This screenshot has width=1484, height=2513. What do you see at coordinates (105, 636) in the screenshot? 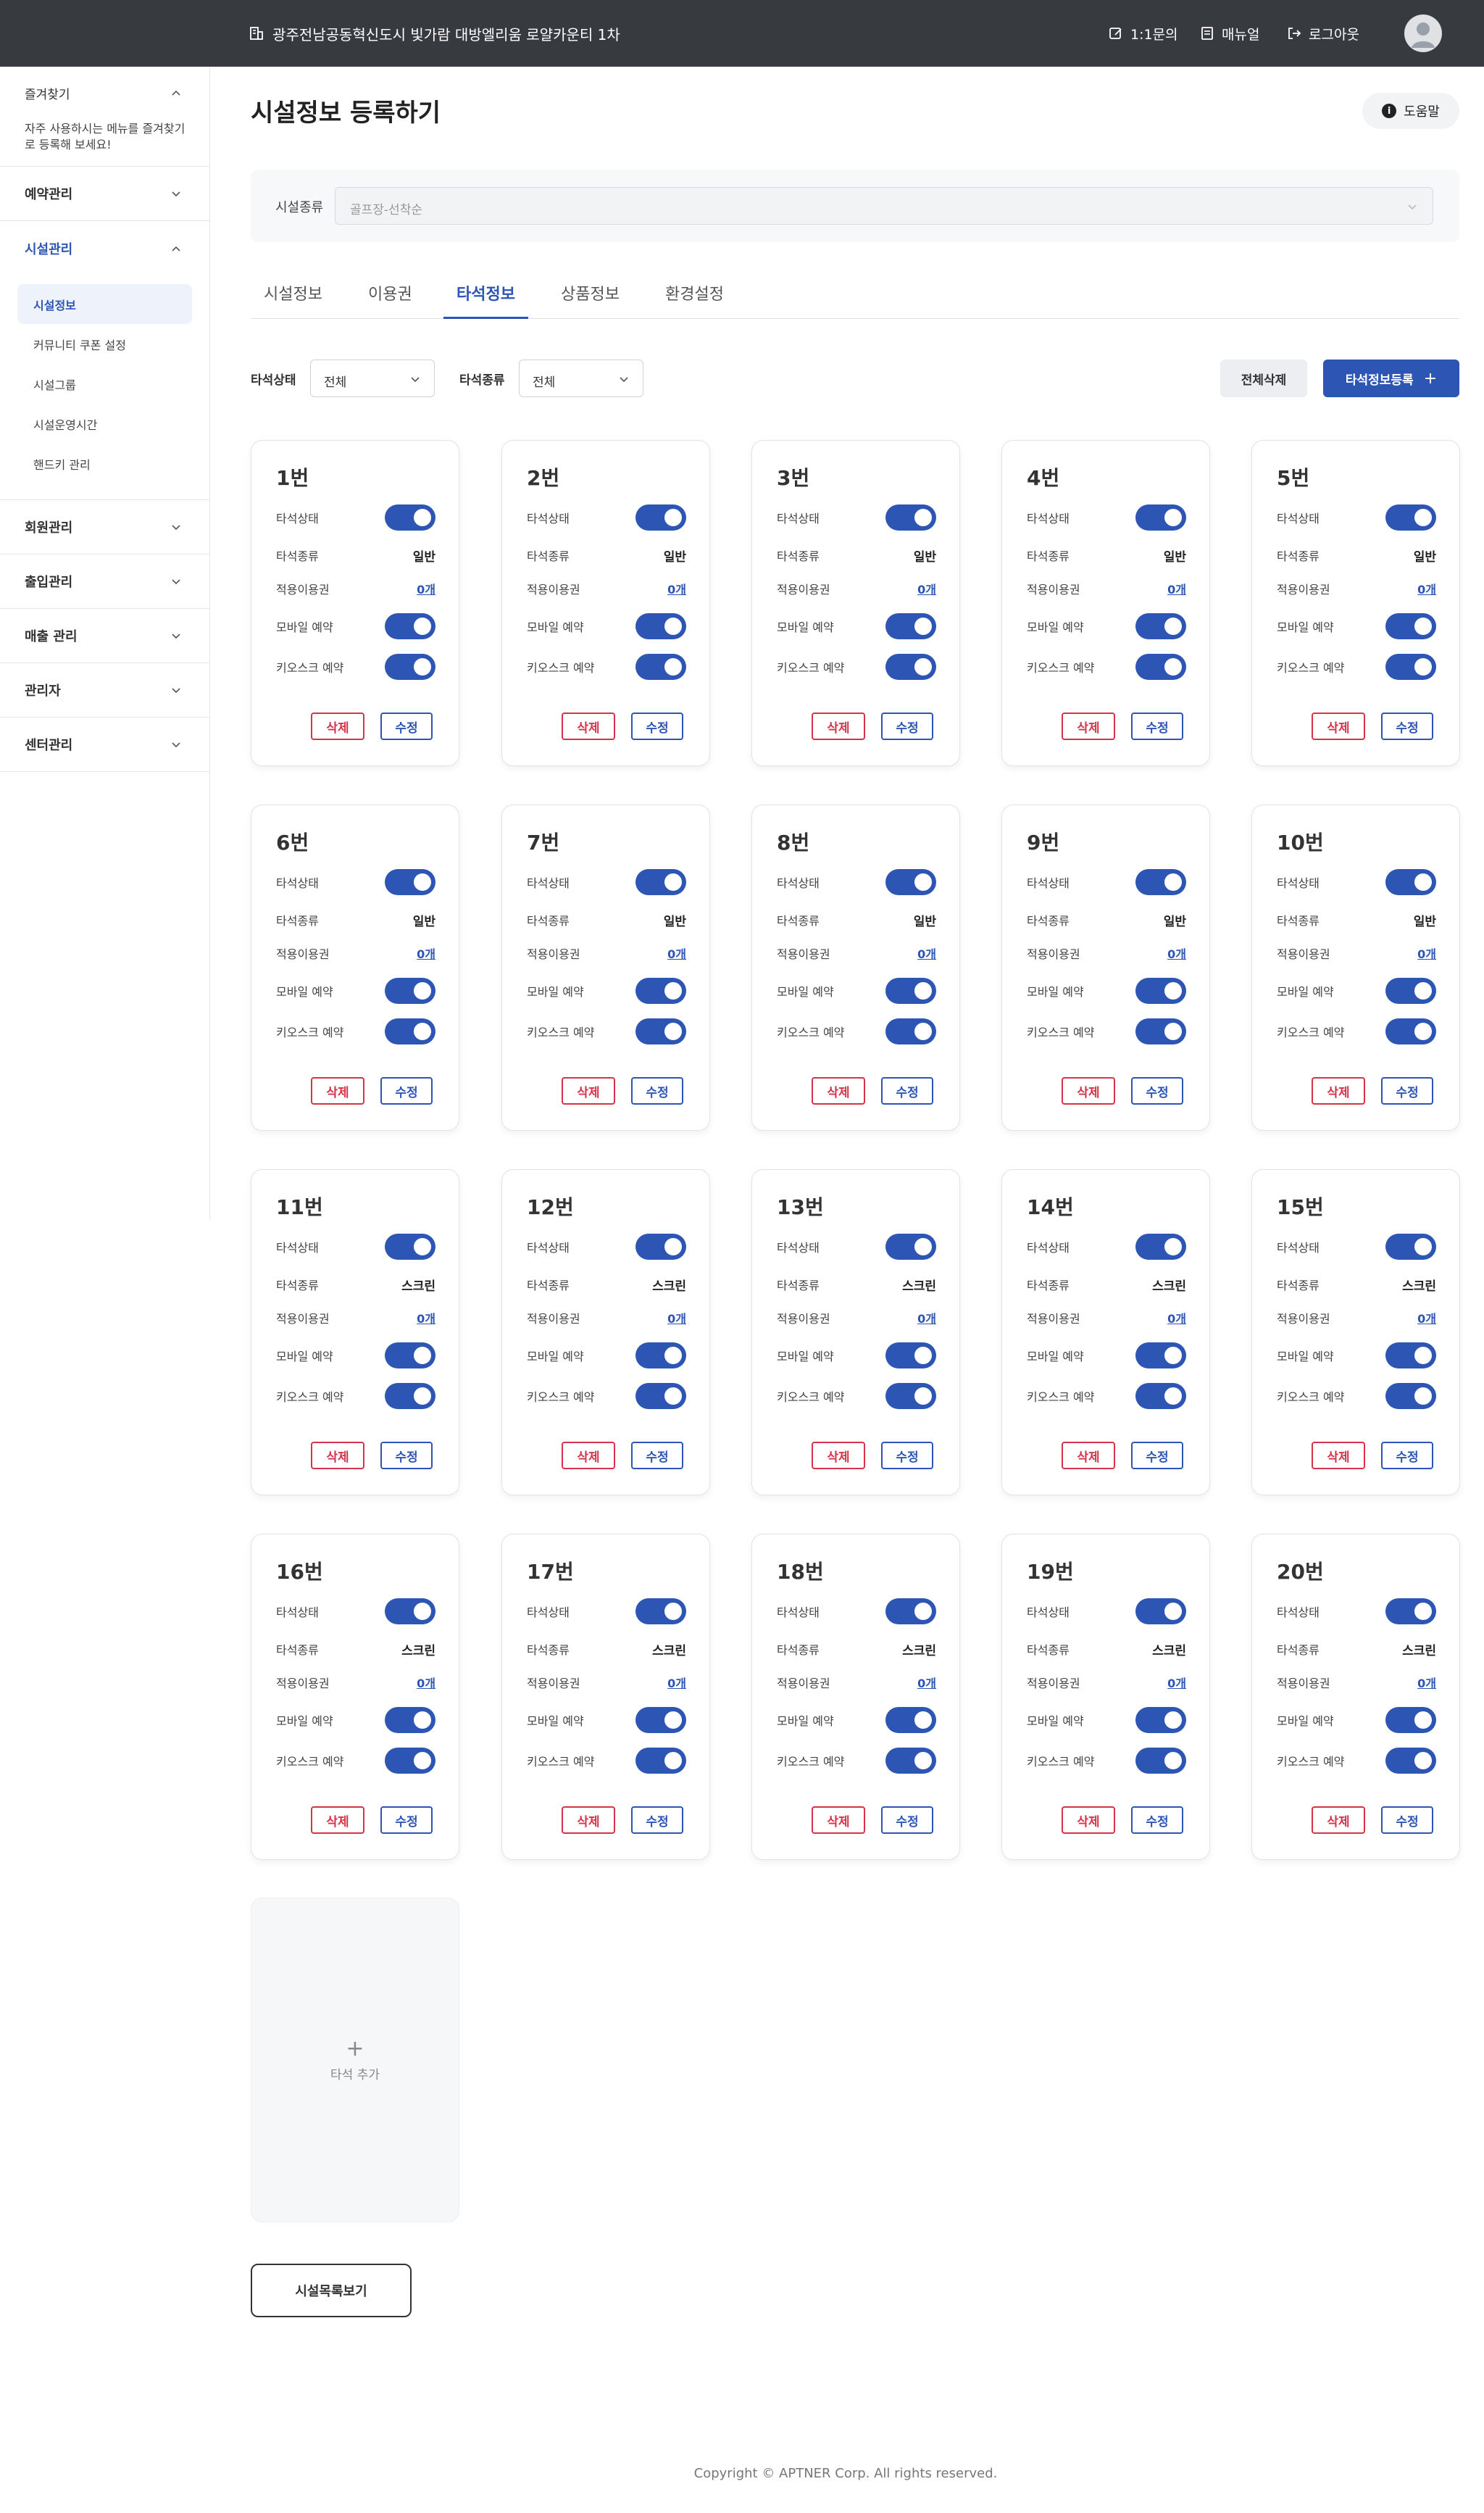
I see `sidebar-item-sales: 매출 관리` at bounding box center [105, 636].